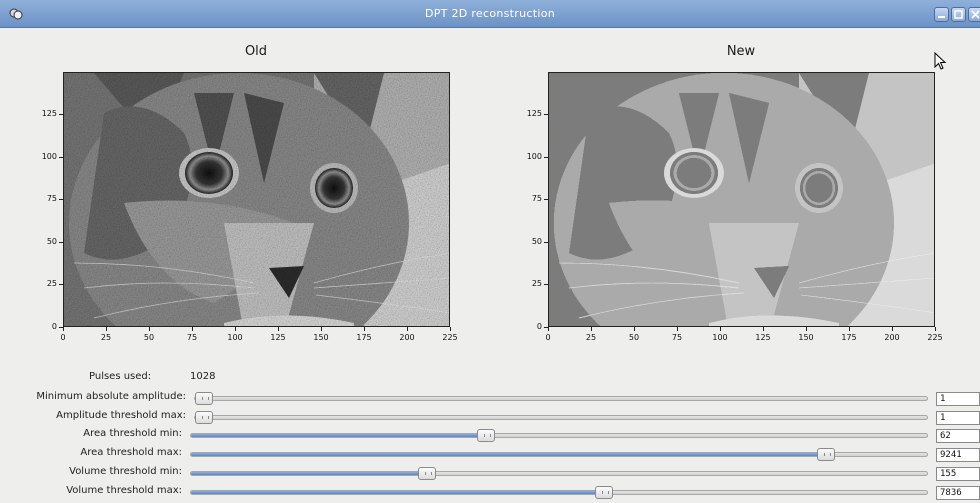 This screenshot has width=980, height=503. Describe the element at coordinates (559, 436) in the screenshot. I see `area-threshold-min-slider` at that location.